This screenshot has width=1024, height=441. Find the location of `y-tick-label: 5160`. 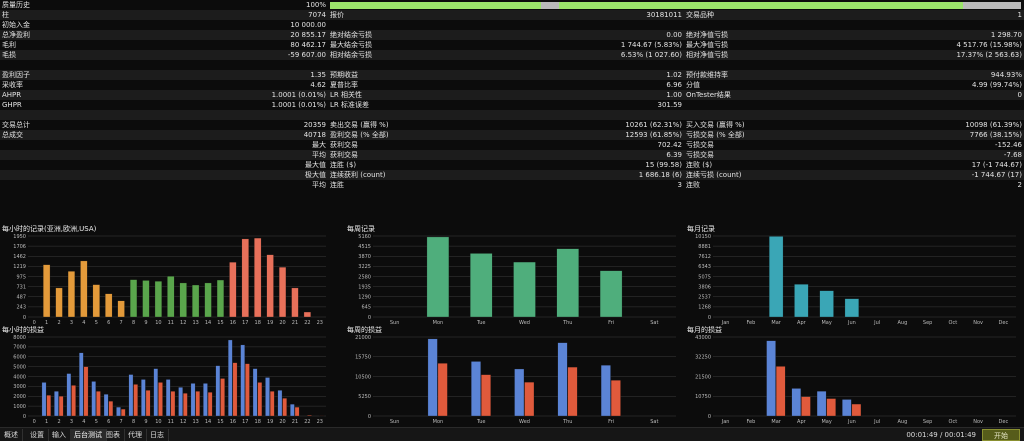

y-tick-label: 5160 is located at coordinates (364, 237).